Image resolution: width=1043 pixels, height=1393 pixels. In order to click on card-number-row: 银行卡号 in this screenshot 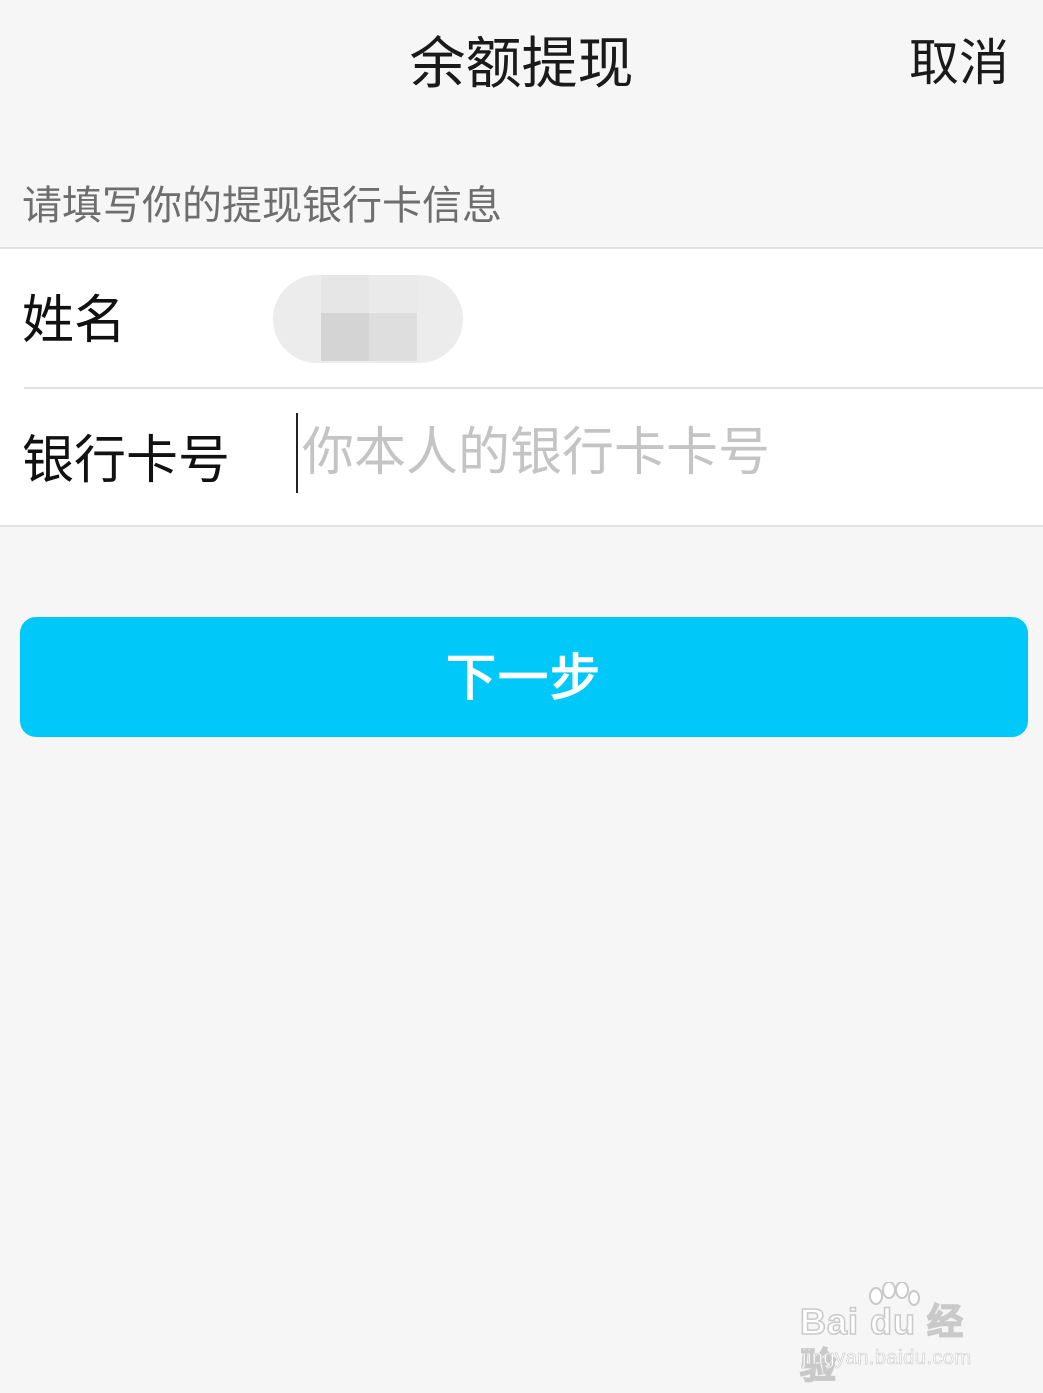, I will do `click(521, 458)`.